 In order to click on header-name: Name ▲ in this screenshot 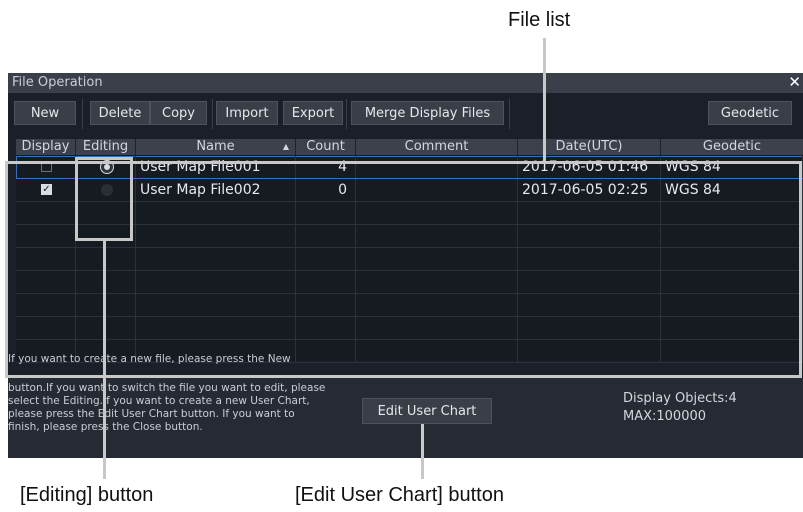, I will do `click(216, 147)`.